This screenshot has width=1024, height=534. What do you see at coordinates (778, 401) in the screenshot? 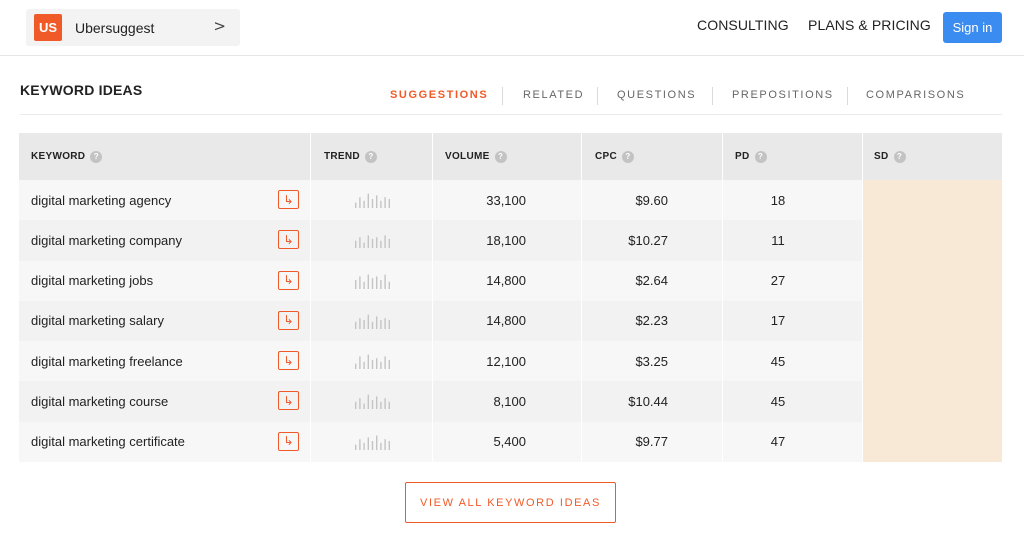
I see `pd-cell: 45` at bounding box center [778, 401].